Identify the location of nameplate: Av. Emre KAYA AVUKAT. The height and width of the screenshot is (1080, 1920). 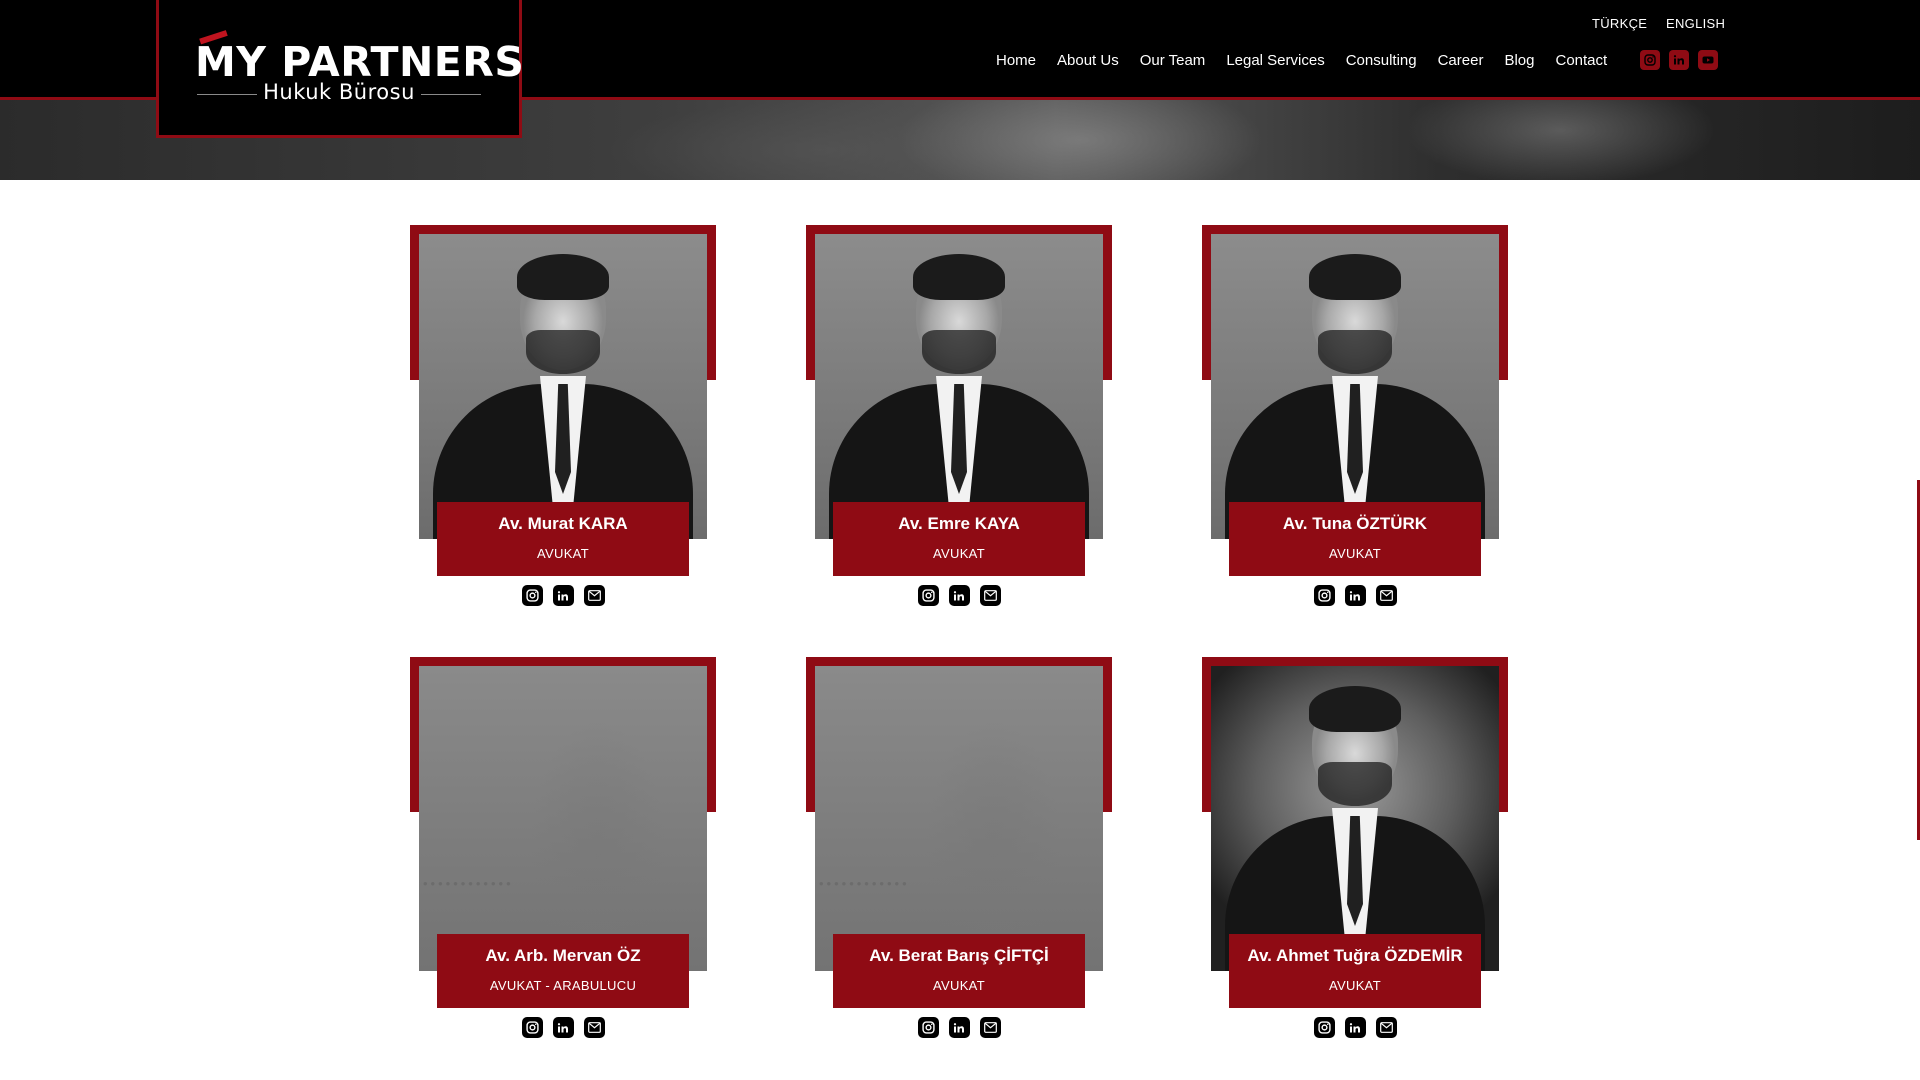
(959, 539).